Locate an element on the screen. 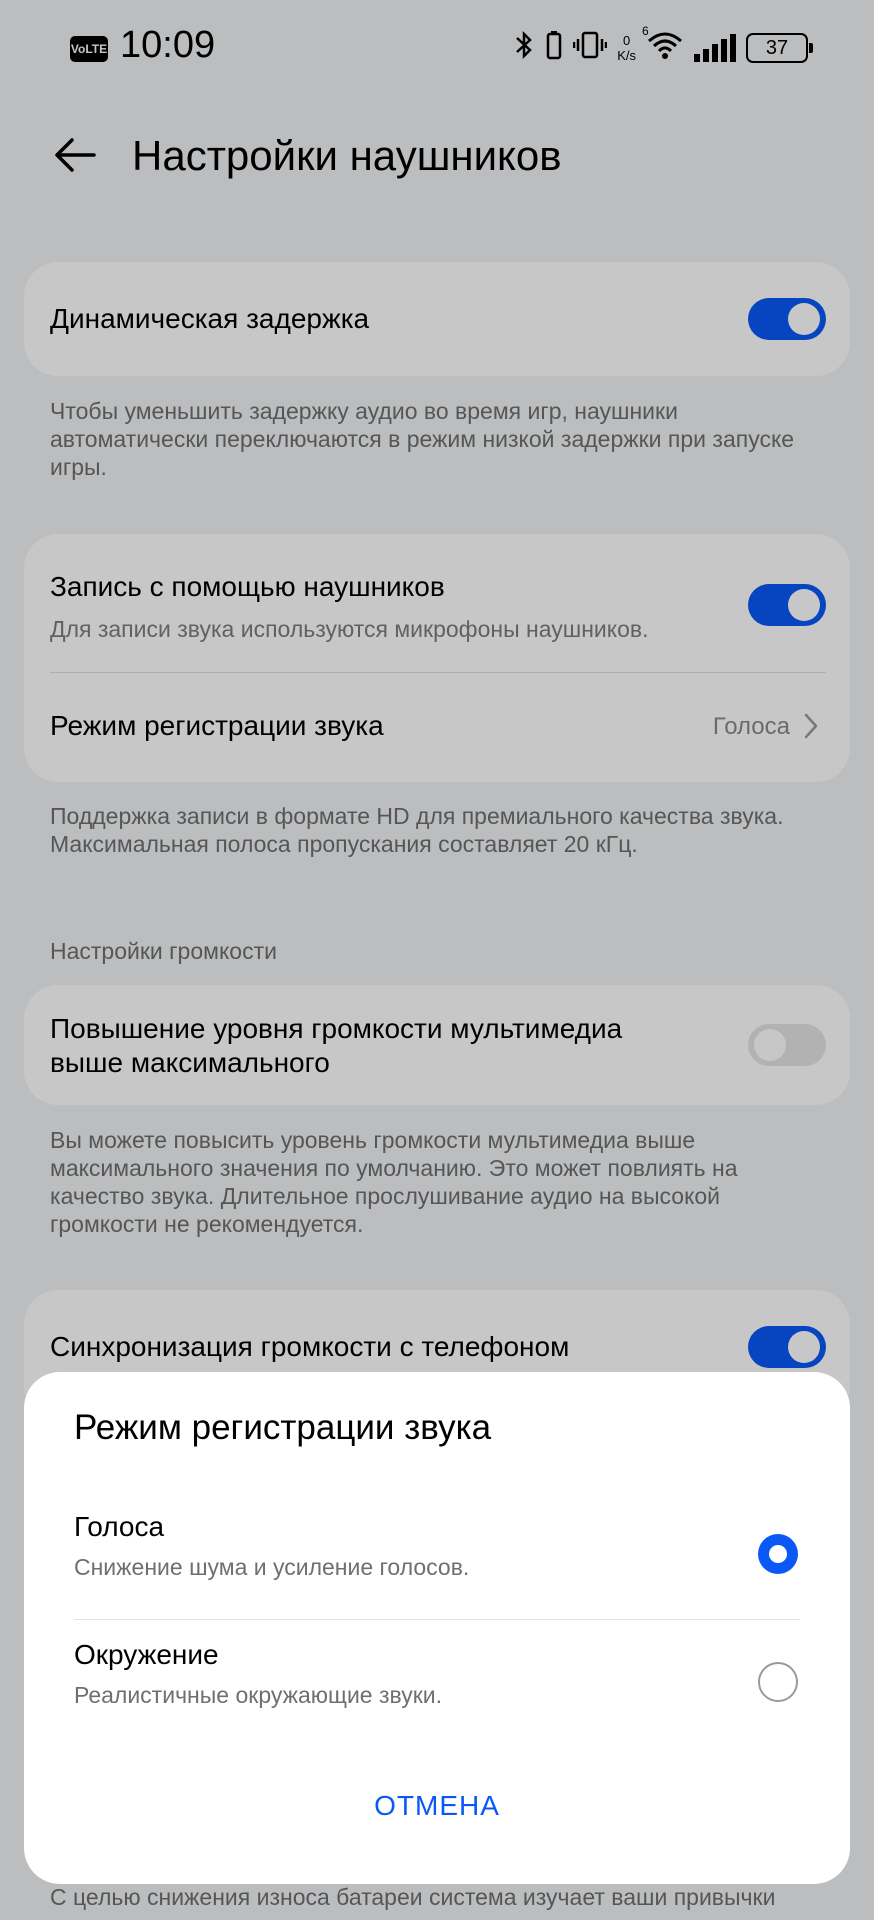 The image size is (874, 1920). option-voices: Голоса Снижение шума и усиление голосов. is located at coordinates (437, 1555).